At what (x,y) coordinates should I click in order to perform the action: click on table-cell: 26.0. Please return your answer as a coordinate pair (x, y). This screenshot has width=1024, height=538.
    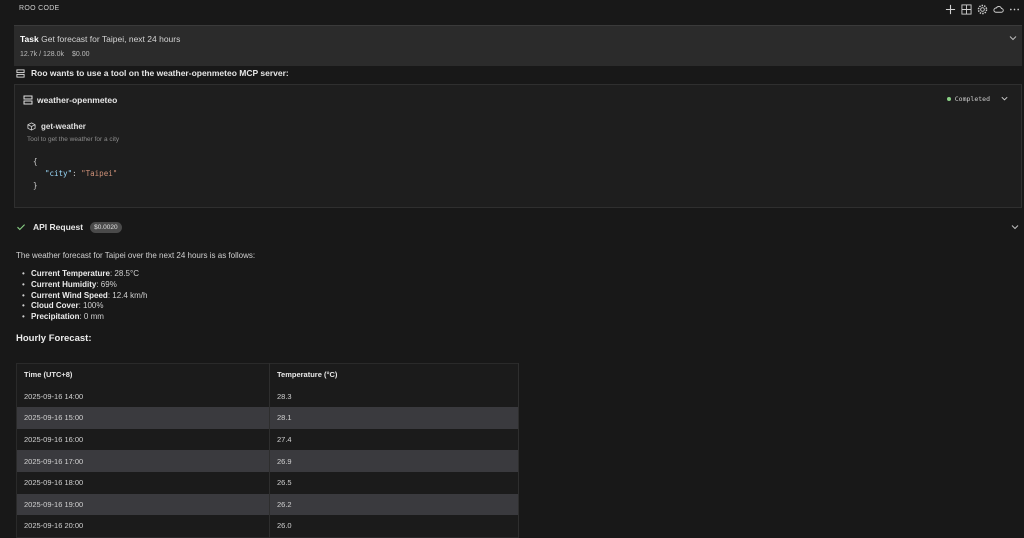
    Looking at the image, I should click on (394, 526).